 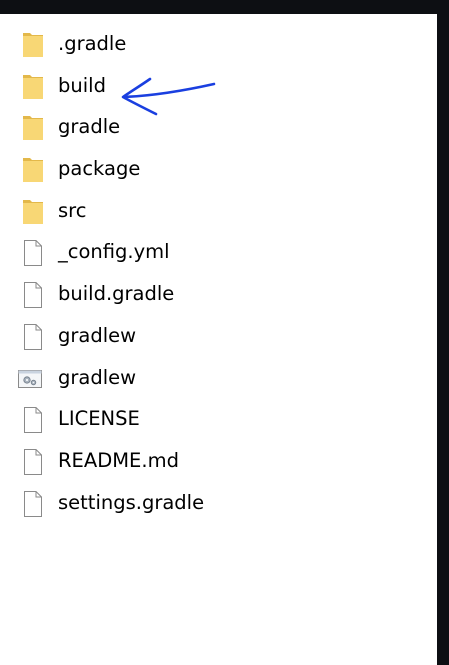 What do you see at coordinates (92, 43) in the screenshot?
I see `file-name: .gradle` at bounding box center [92, 43].